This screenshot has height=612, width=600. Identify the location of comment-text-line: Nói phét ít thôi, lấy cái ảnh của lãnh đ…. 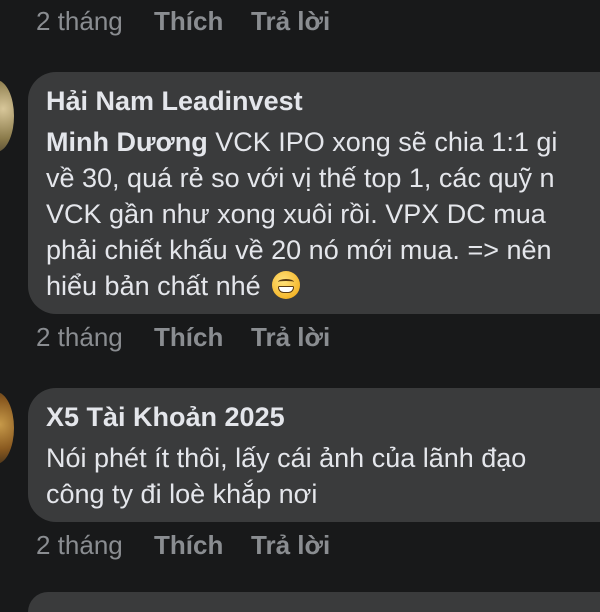
(286, 458).